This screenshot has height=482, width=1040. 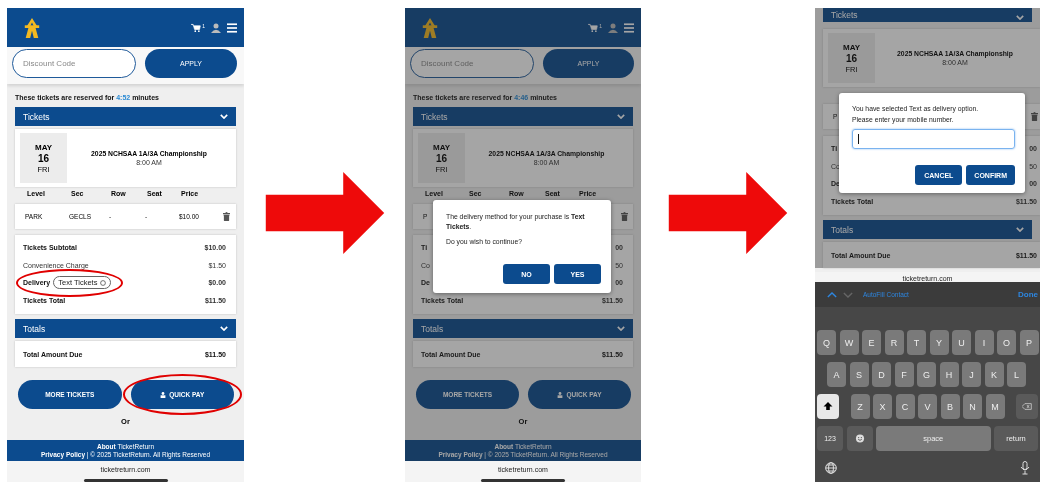 I want to click on mobile-number-field, so click(x=933, y=138).